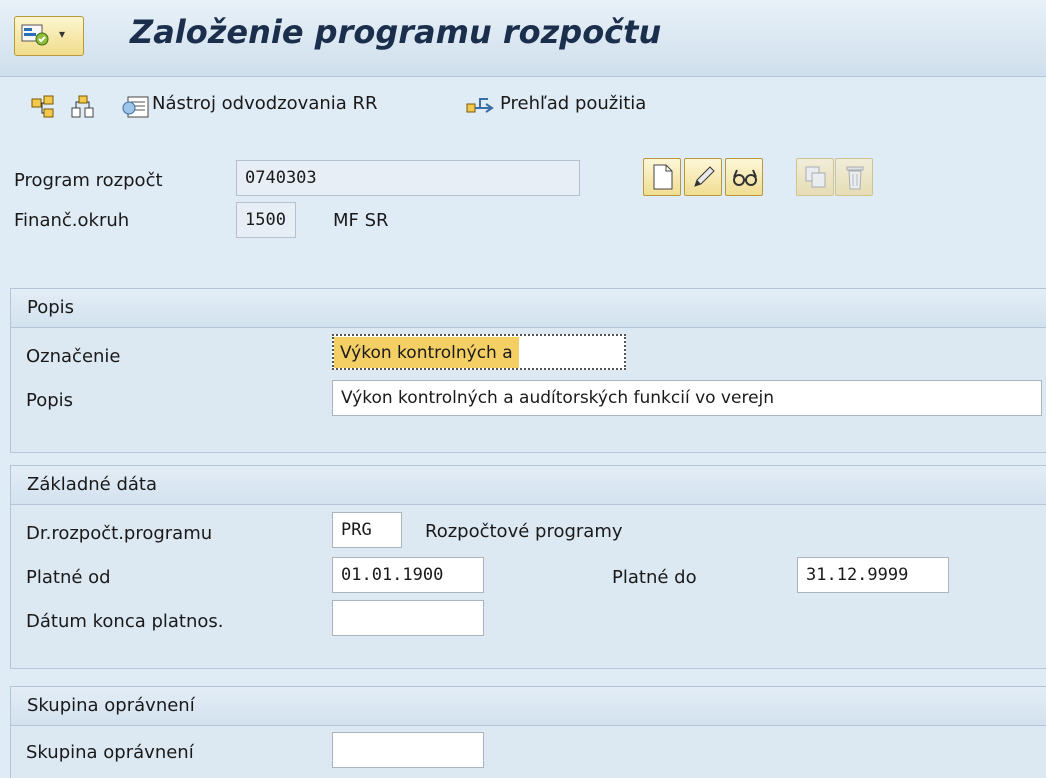 The image size is (1046, 778). I want to click on description-group-header: Popis, so click(528, 308).